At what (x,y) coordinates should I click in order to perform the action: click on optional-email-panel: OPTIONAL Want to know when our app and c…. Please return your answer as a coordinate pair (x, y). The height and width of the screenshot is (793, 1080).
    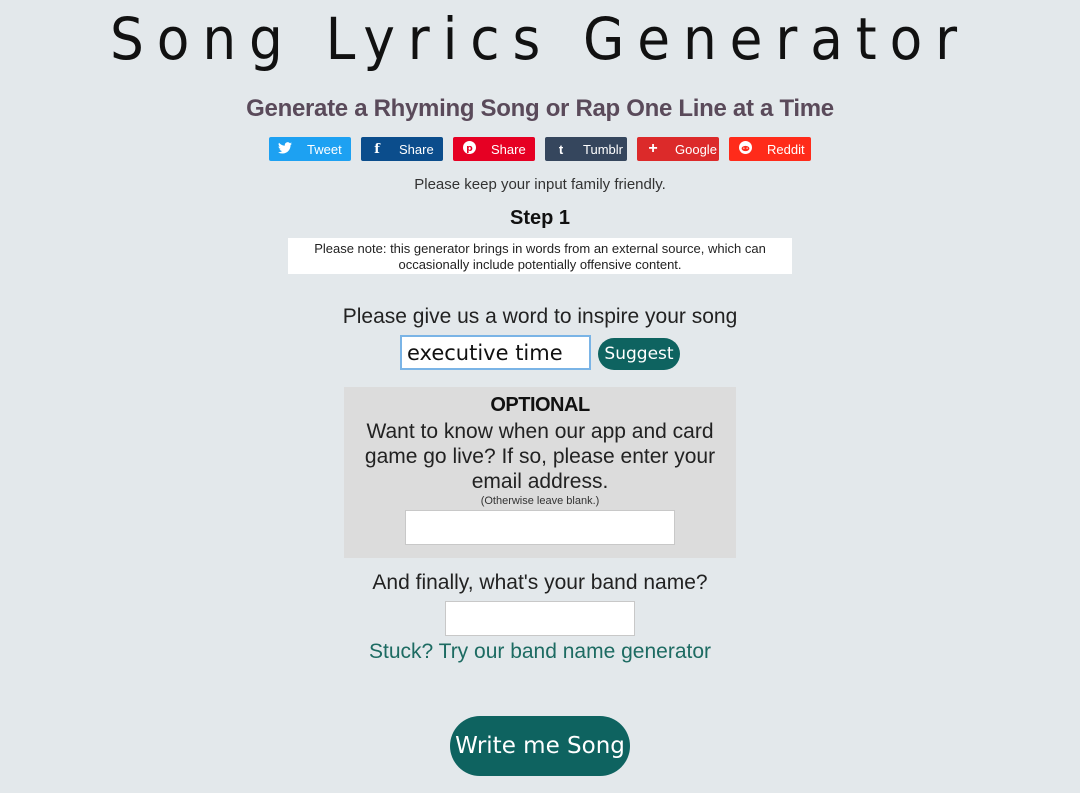
    Looking at the image, I should click on (540, 472).